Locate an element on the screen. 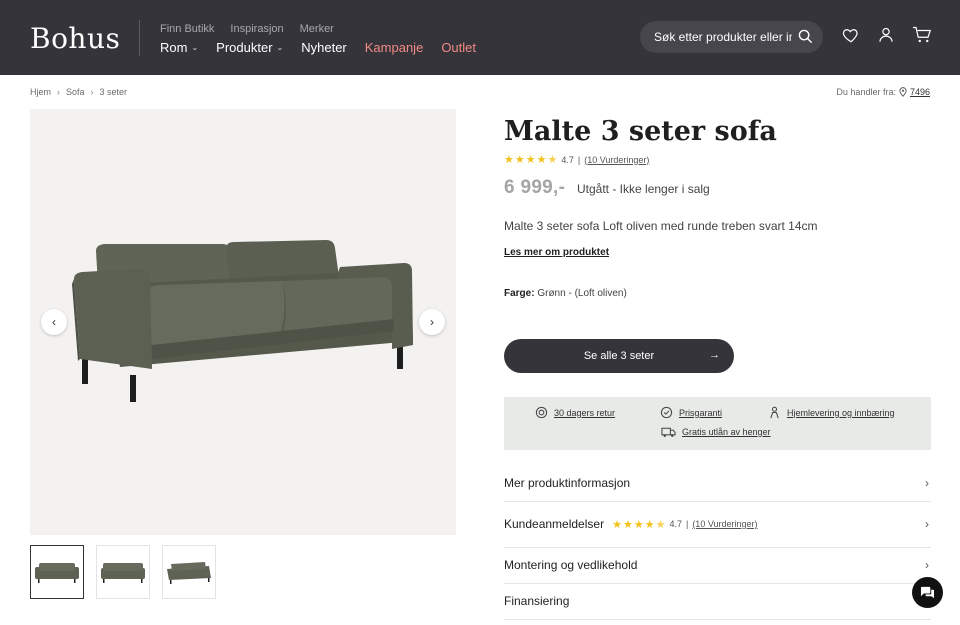 This screenshot has width=960, height=625. nav-item-label: Kampanje is located at coordinates (394, 47).